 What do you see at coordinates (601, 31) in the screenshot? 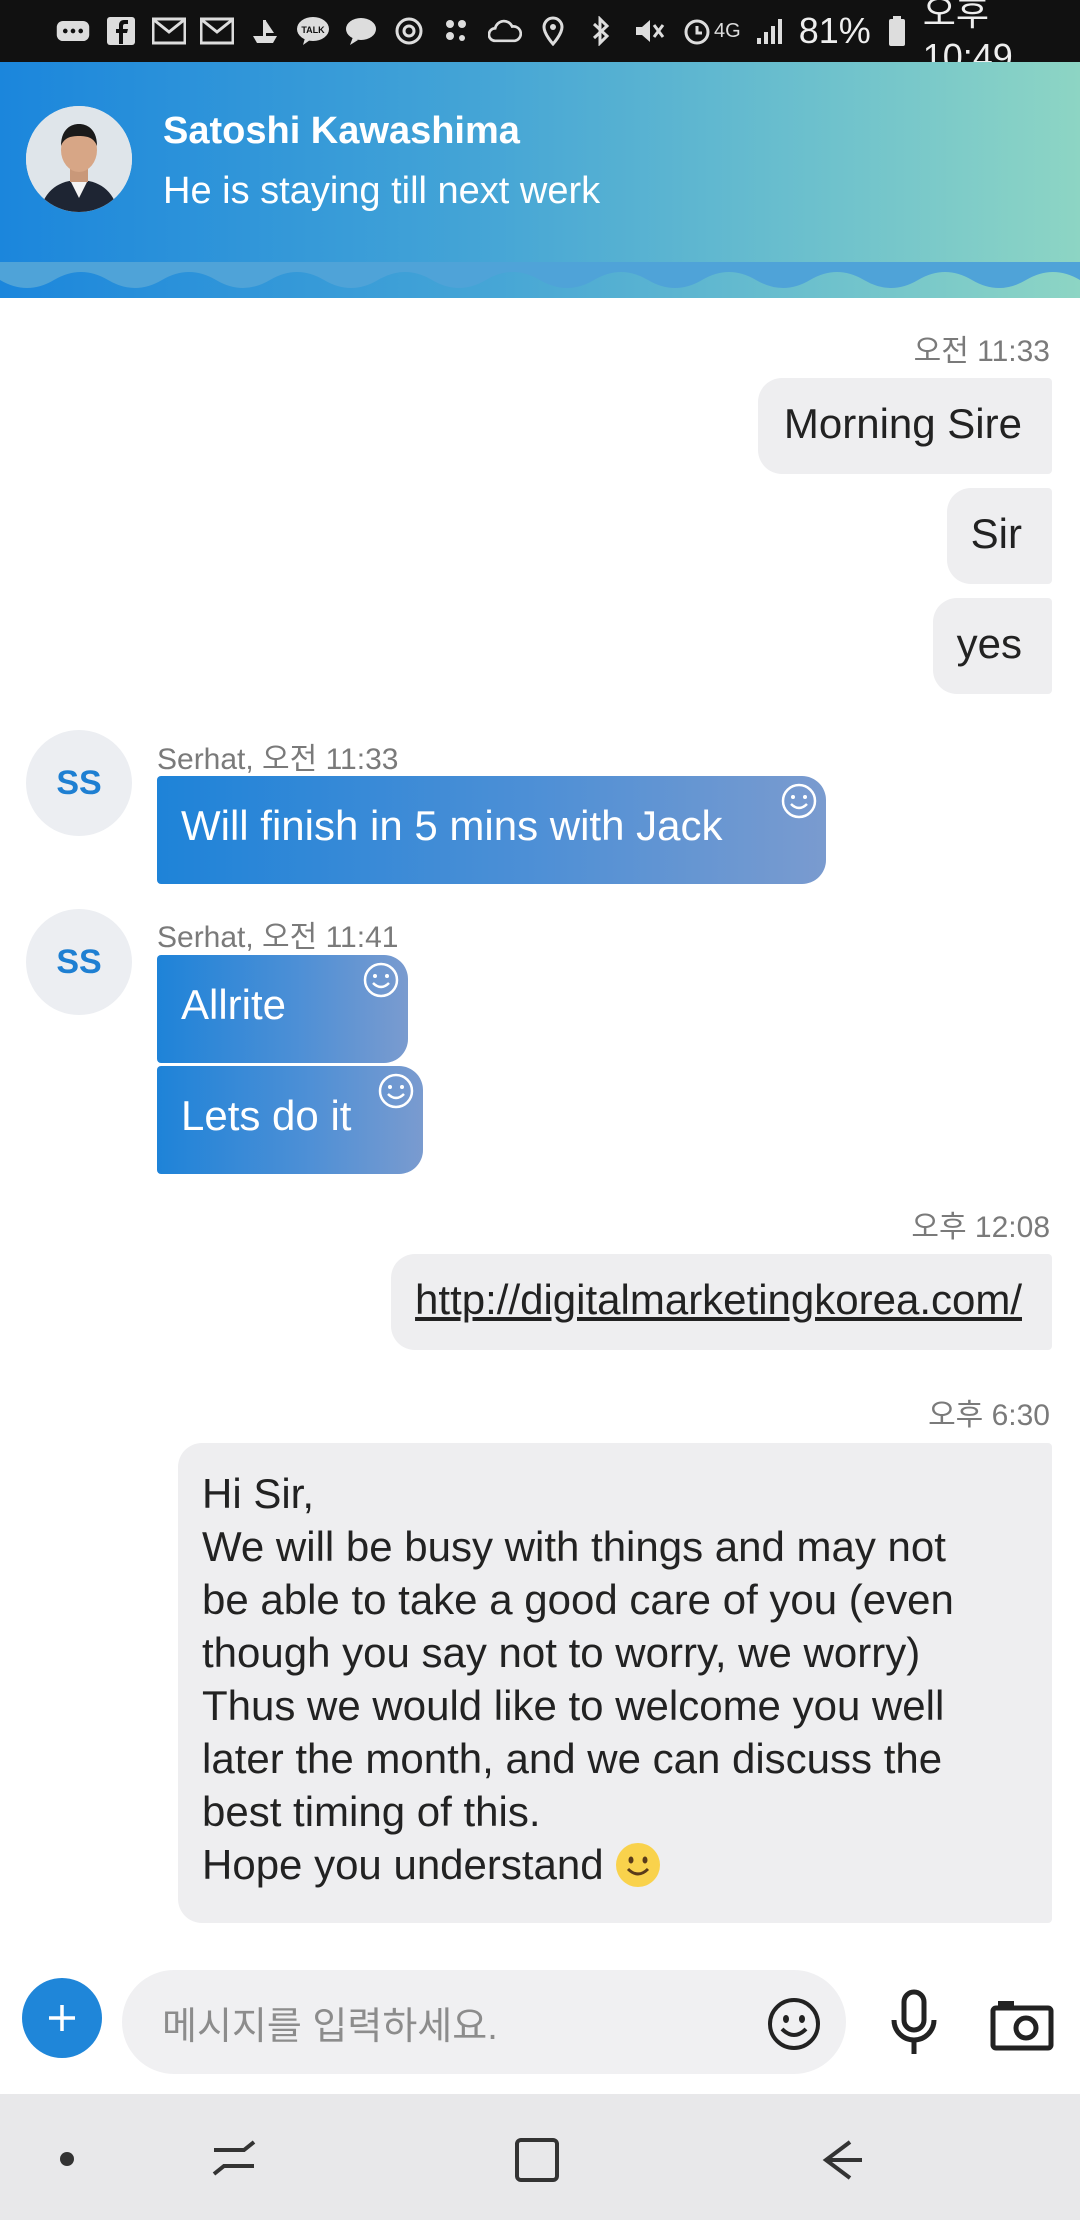
I see `bluetooth-icon` at bounding box center [601, 31].